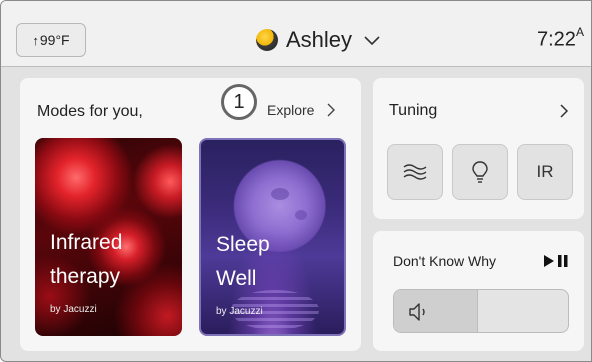 The image size is (592, 362). I want to click on modes-title: Modes for you,, so click(90, 111).